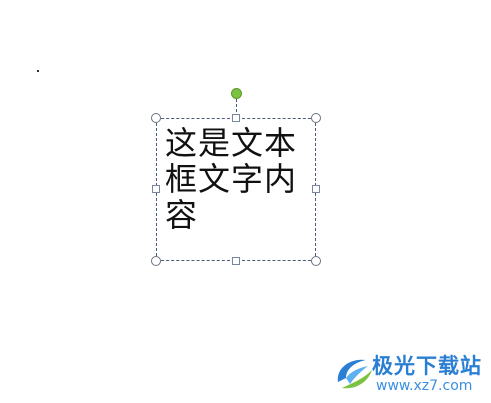 This screenshot has height=403, width=491. Describe the element at coordinates (424, 386) in the screenshot. I see `watermark-url: www.xz7.com` at that location.